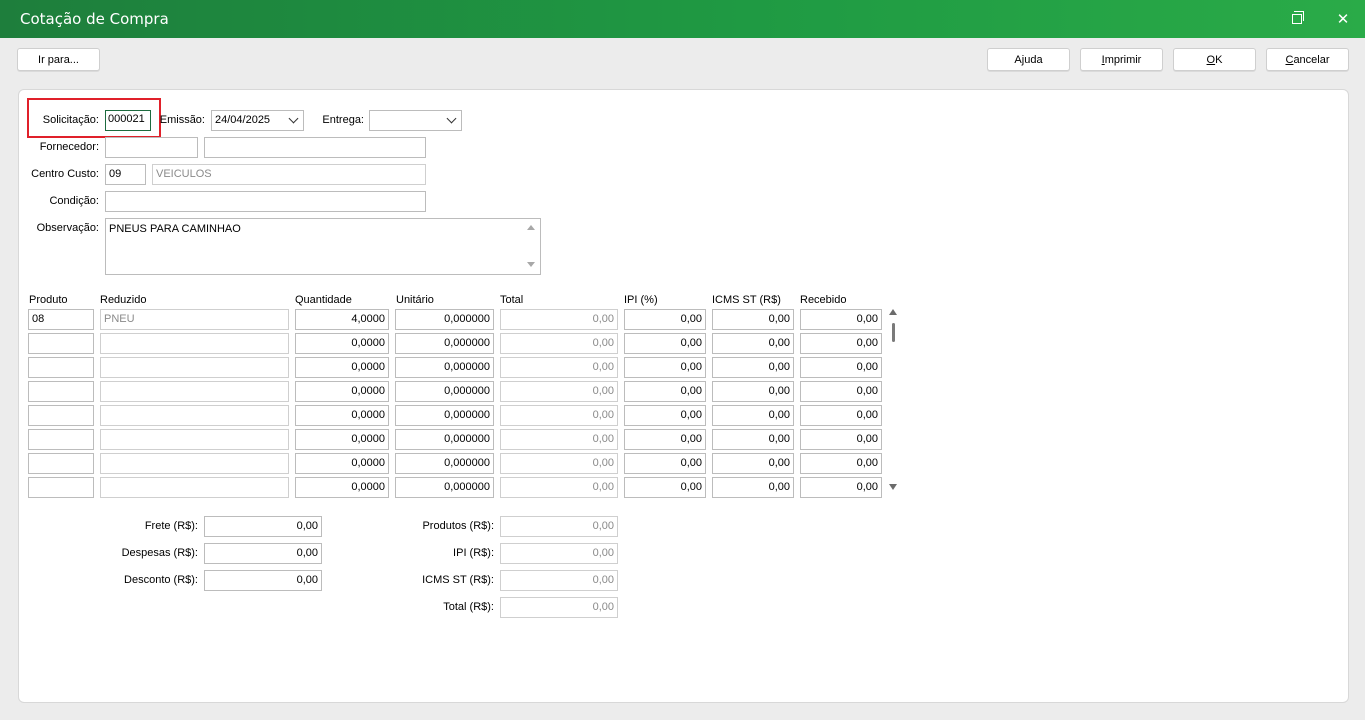 Image resolution: width=1365 pixels, height=720 pixels. I want to click on entrega-date-picker, so click(415, 120).